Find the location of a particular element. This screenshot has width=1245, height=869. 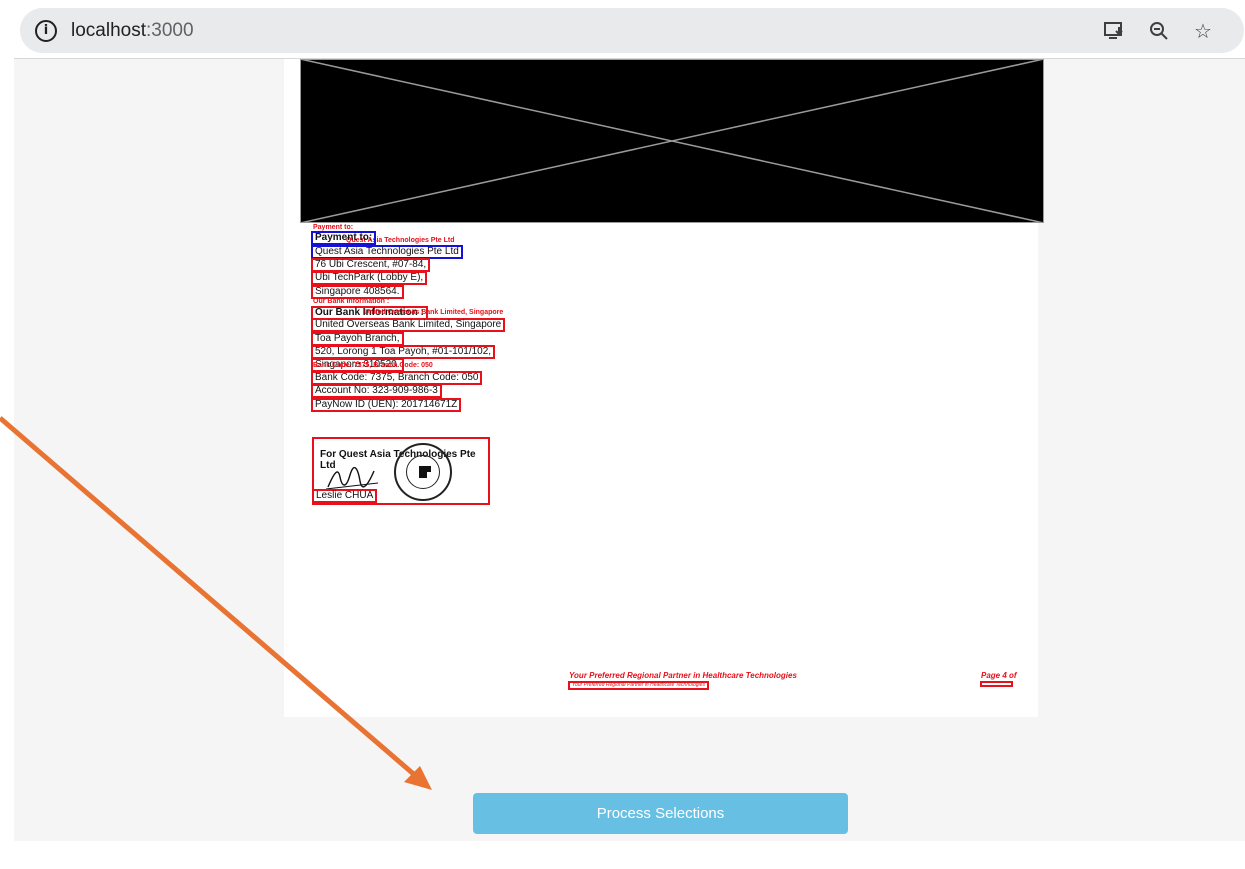

bank-code-line: Bank Code: 7375, Branch Code: 050 is located at coordinates (397, 378).